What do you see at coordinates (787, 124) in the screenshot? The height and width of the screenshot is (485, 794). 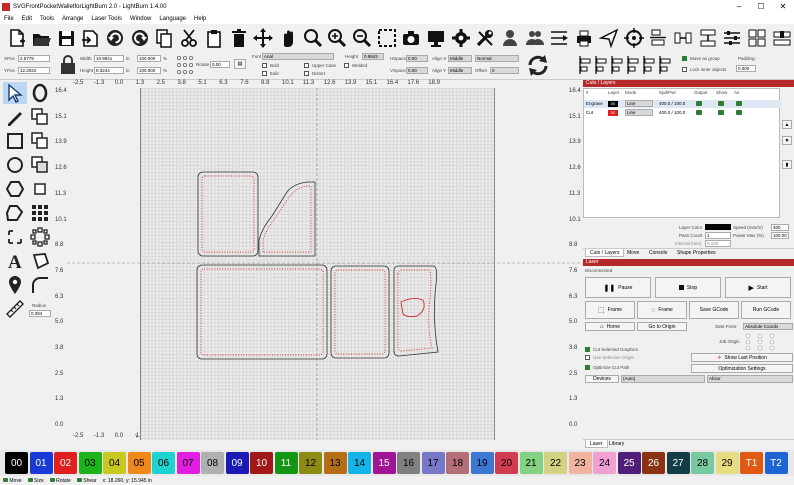 I see `move-layer-up-icon: ▲` at bounding box center [787, 124].